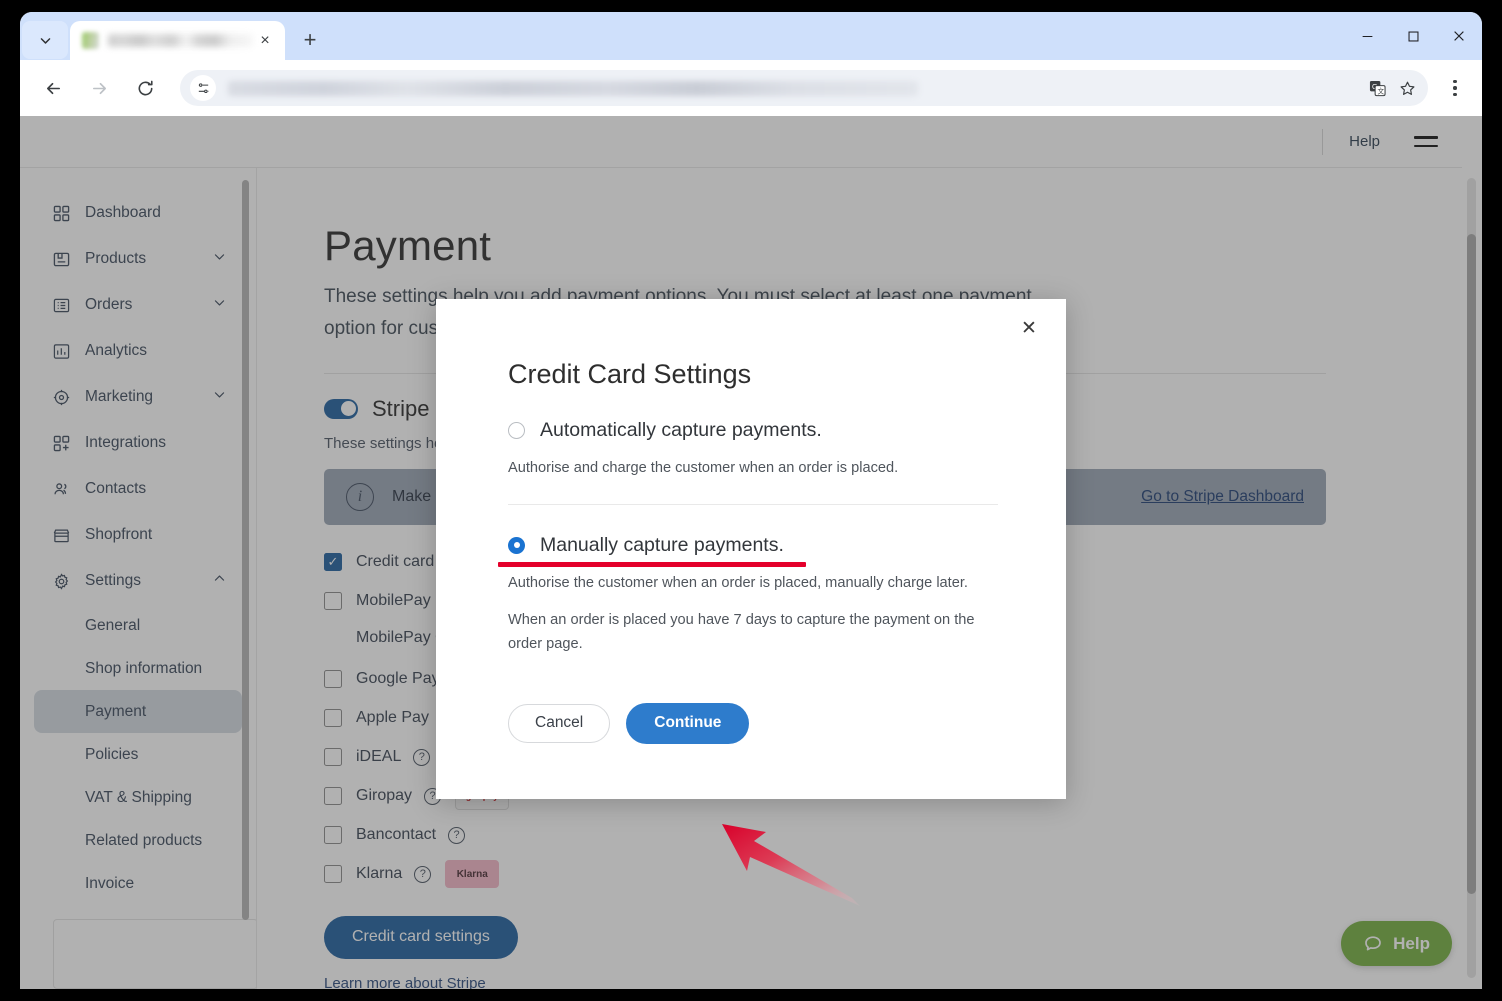  What do you see at coordinates (751, 36) in the screenshot?
I see `browser-tab-strip: × +` at bounding box center [751, 36].